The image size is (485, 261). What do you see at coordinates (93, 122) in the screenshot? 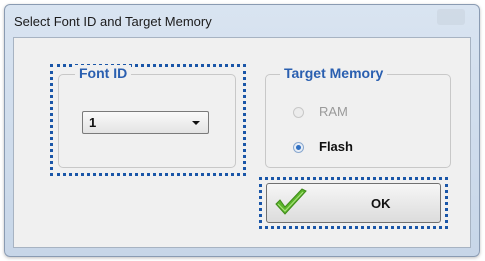
I see `font-id-selected-value: 1` at bounding box center [93, 122].